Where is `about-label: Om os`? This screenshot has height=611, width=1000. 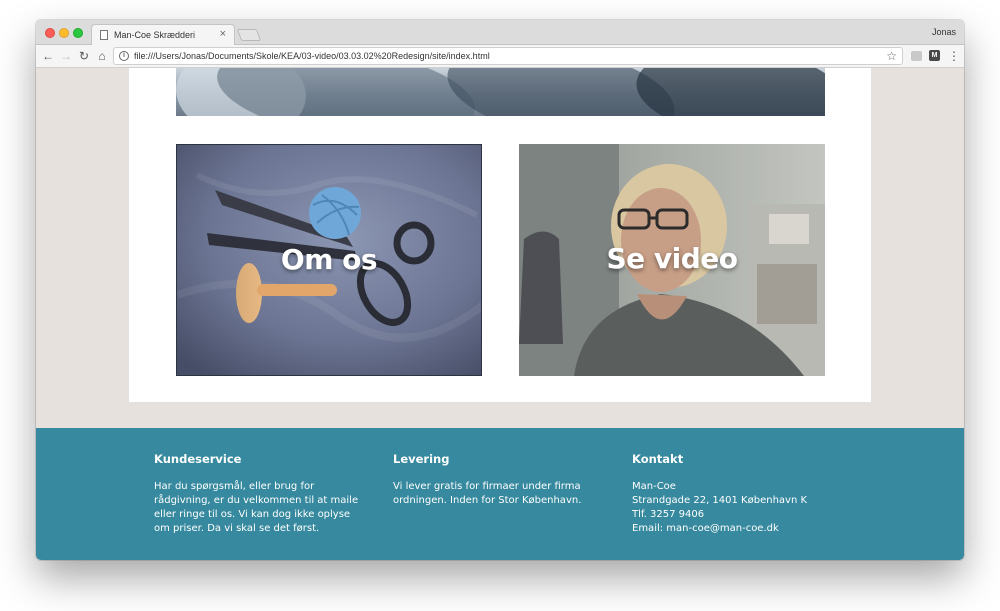 about-label: Om os is located at coordinates (329, 259).